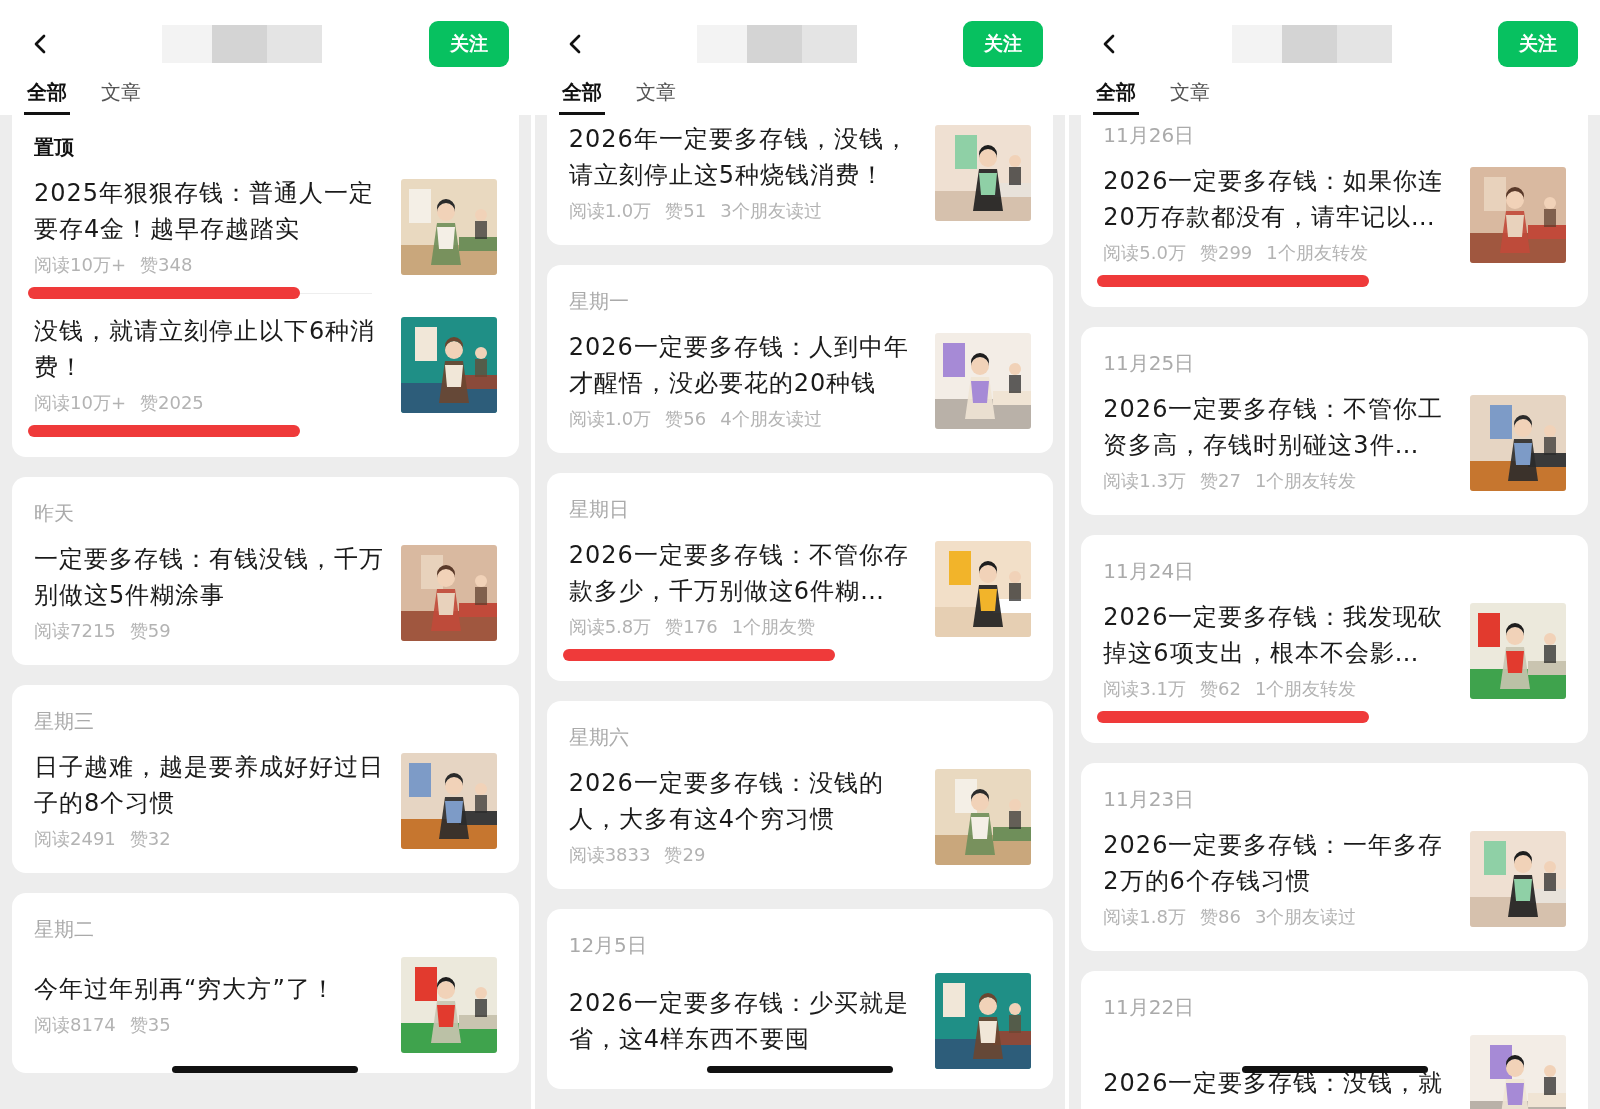 The height and width of the screenshot is (1109, 1600). What do you see at coordinates (54, 147) in the screenshot?
I see `pinned-label: 置顶` at bounding box center [54, 147].